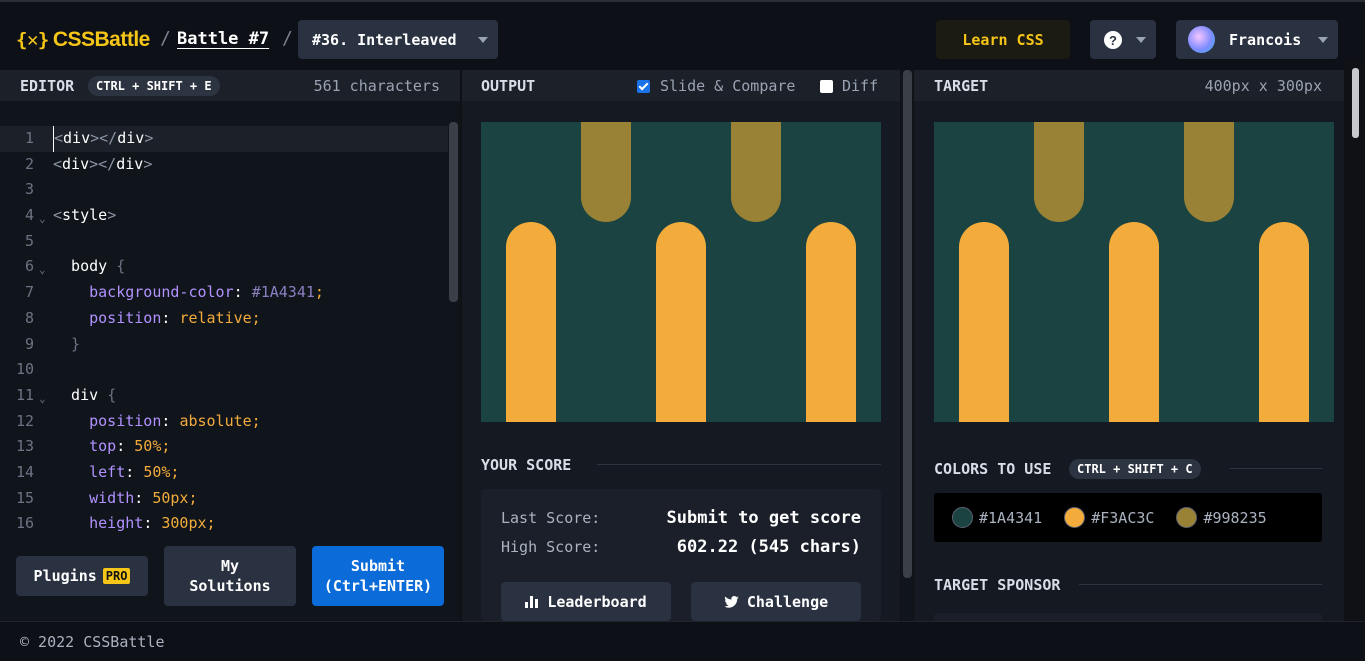 The height and width of the screenshot is (661, 1365). I want to click on twitter-icon, so click(731, 601).